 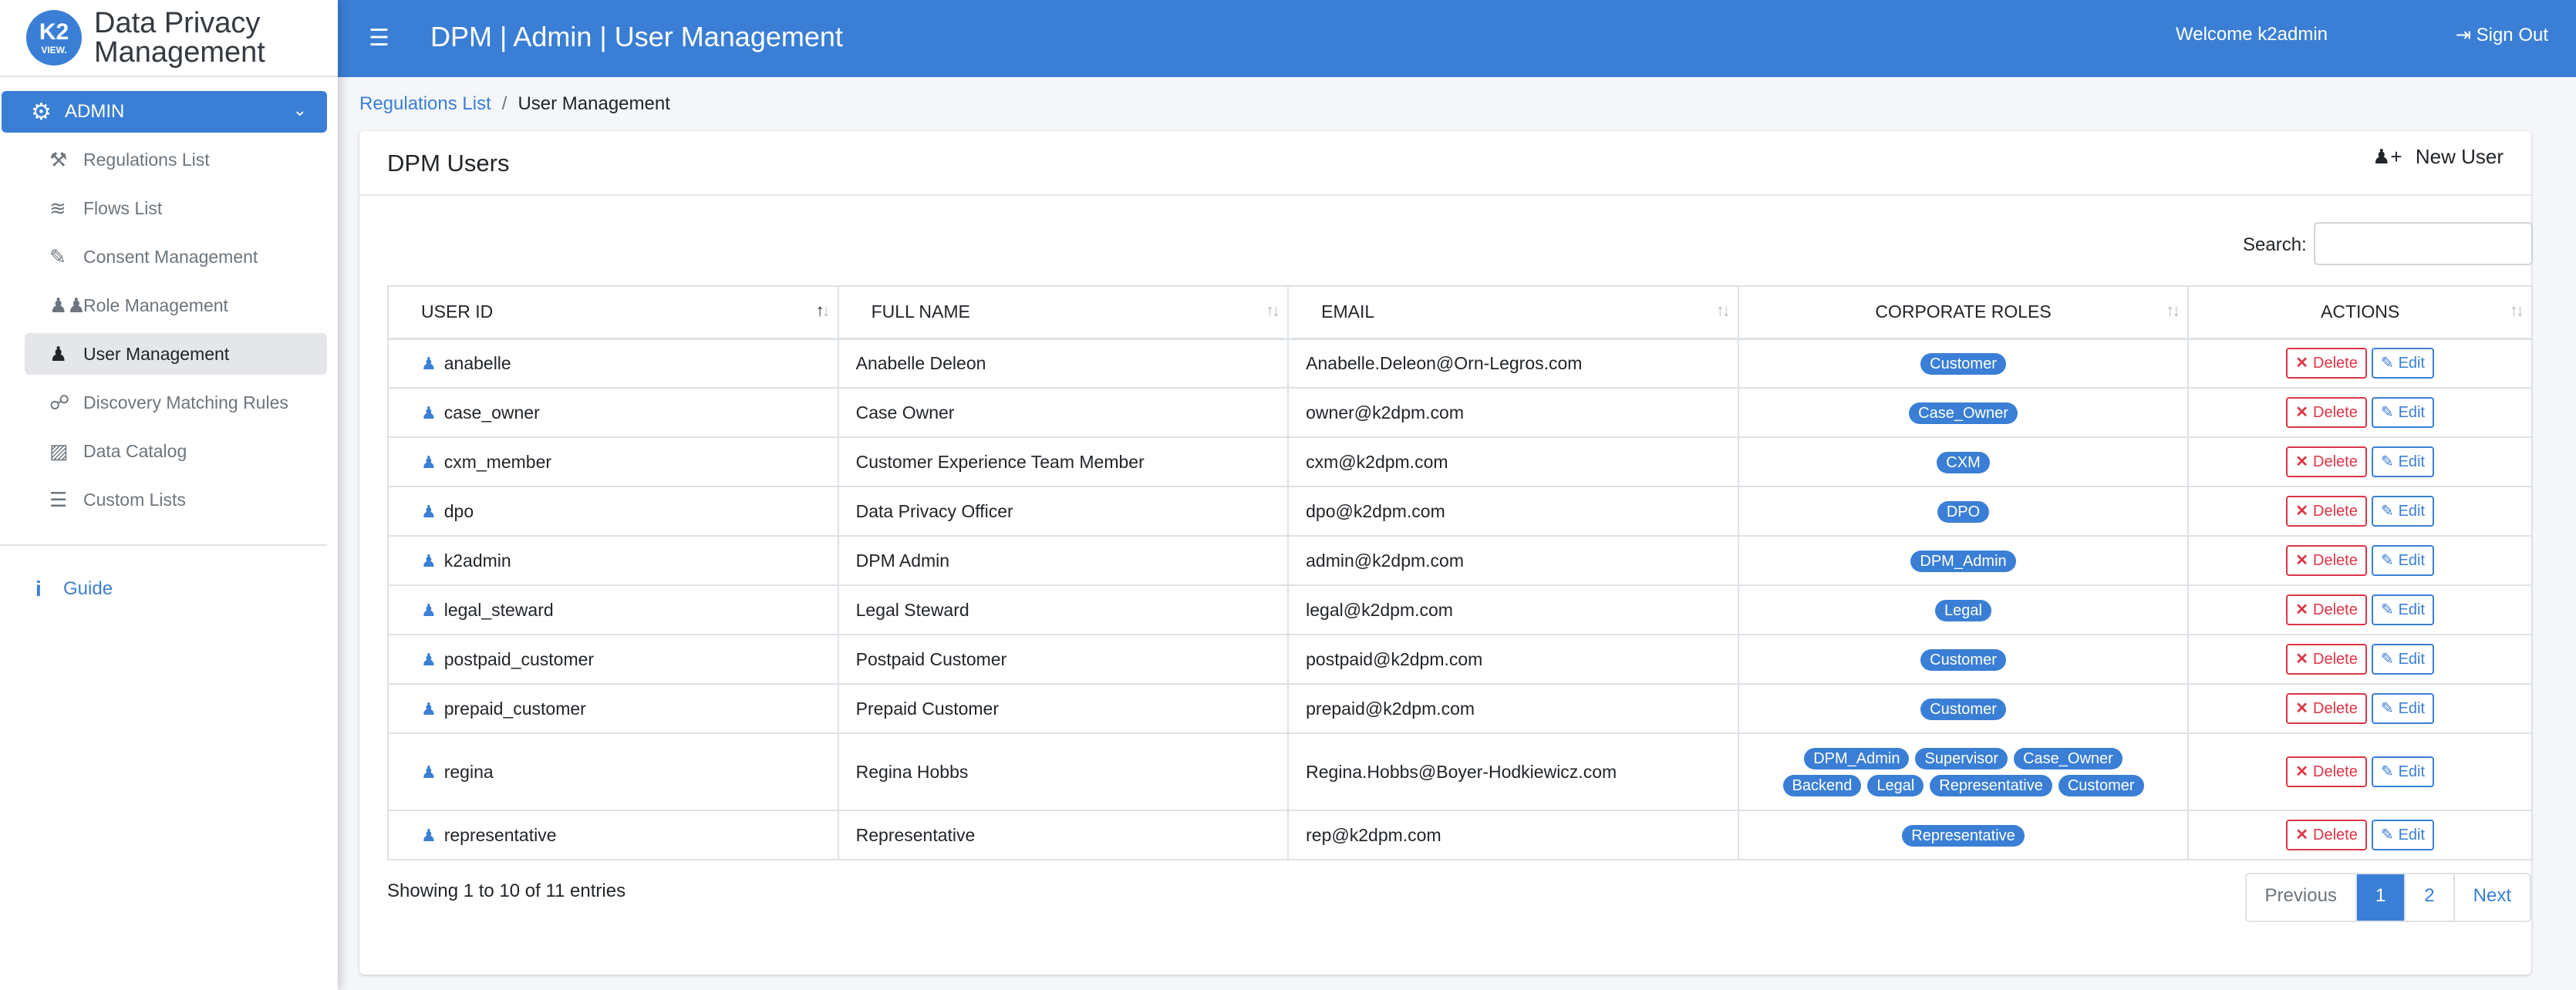 I want to click on sidebar-item-custom-lists: ☰ Custom Lists, so click(x=176, y=499).